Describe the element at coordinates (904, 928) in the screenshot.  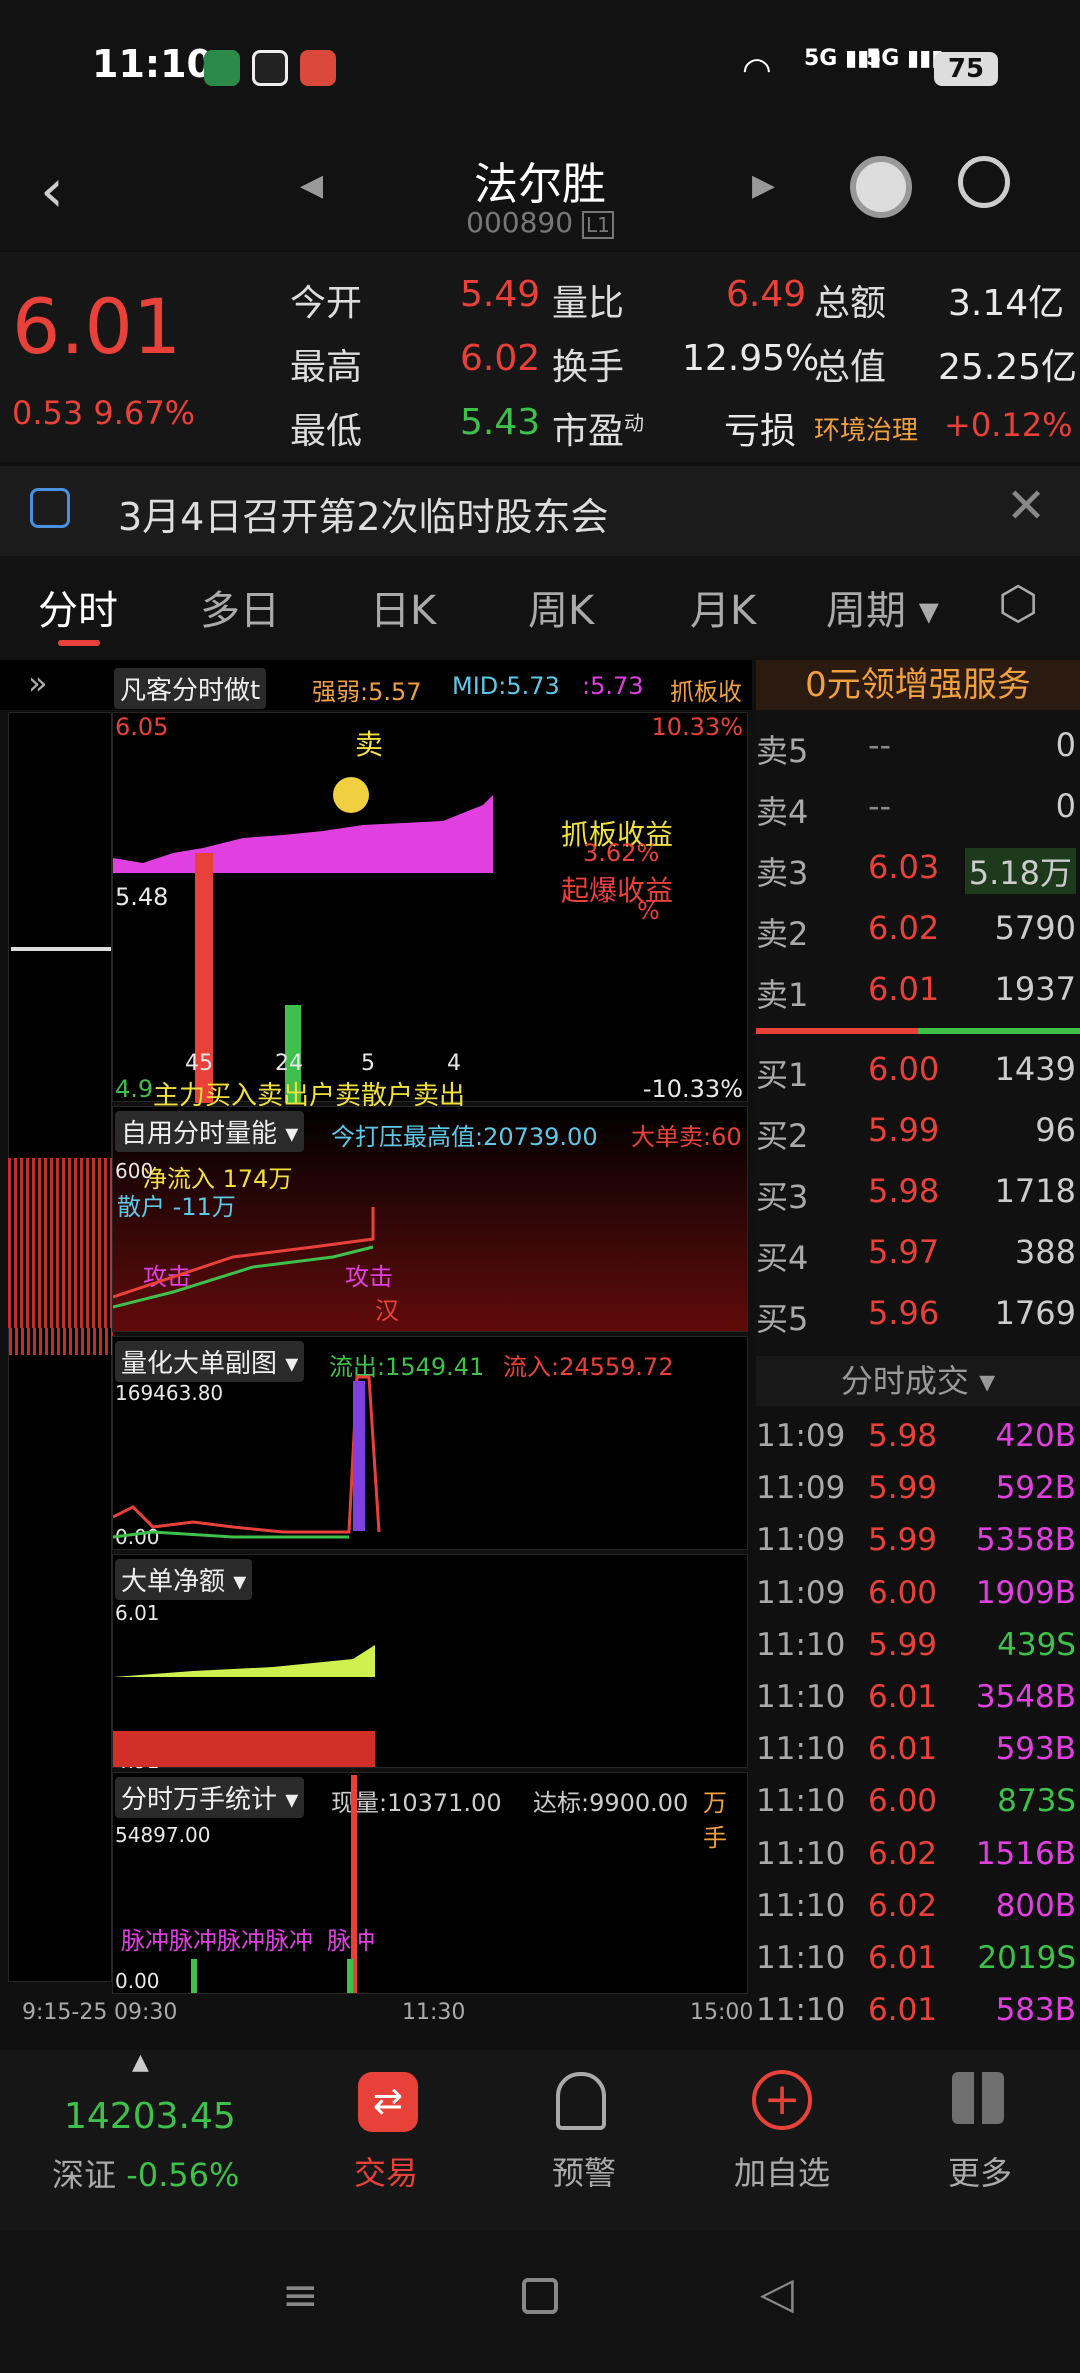
I see `ask-price: 6.02` at that location.